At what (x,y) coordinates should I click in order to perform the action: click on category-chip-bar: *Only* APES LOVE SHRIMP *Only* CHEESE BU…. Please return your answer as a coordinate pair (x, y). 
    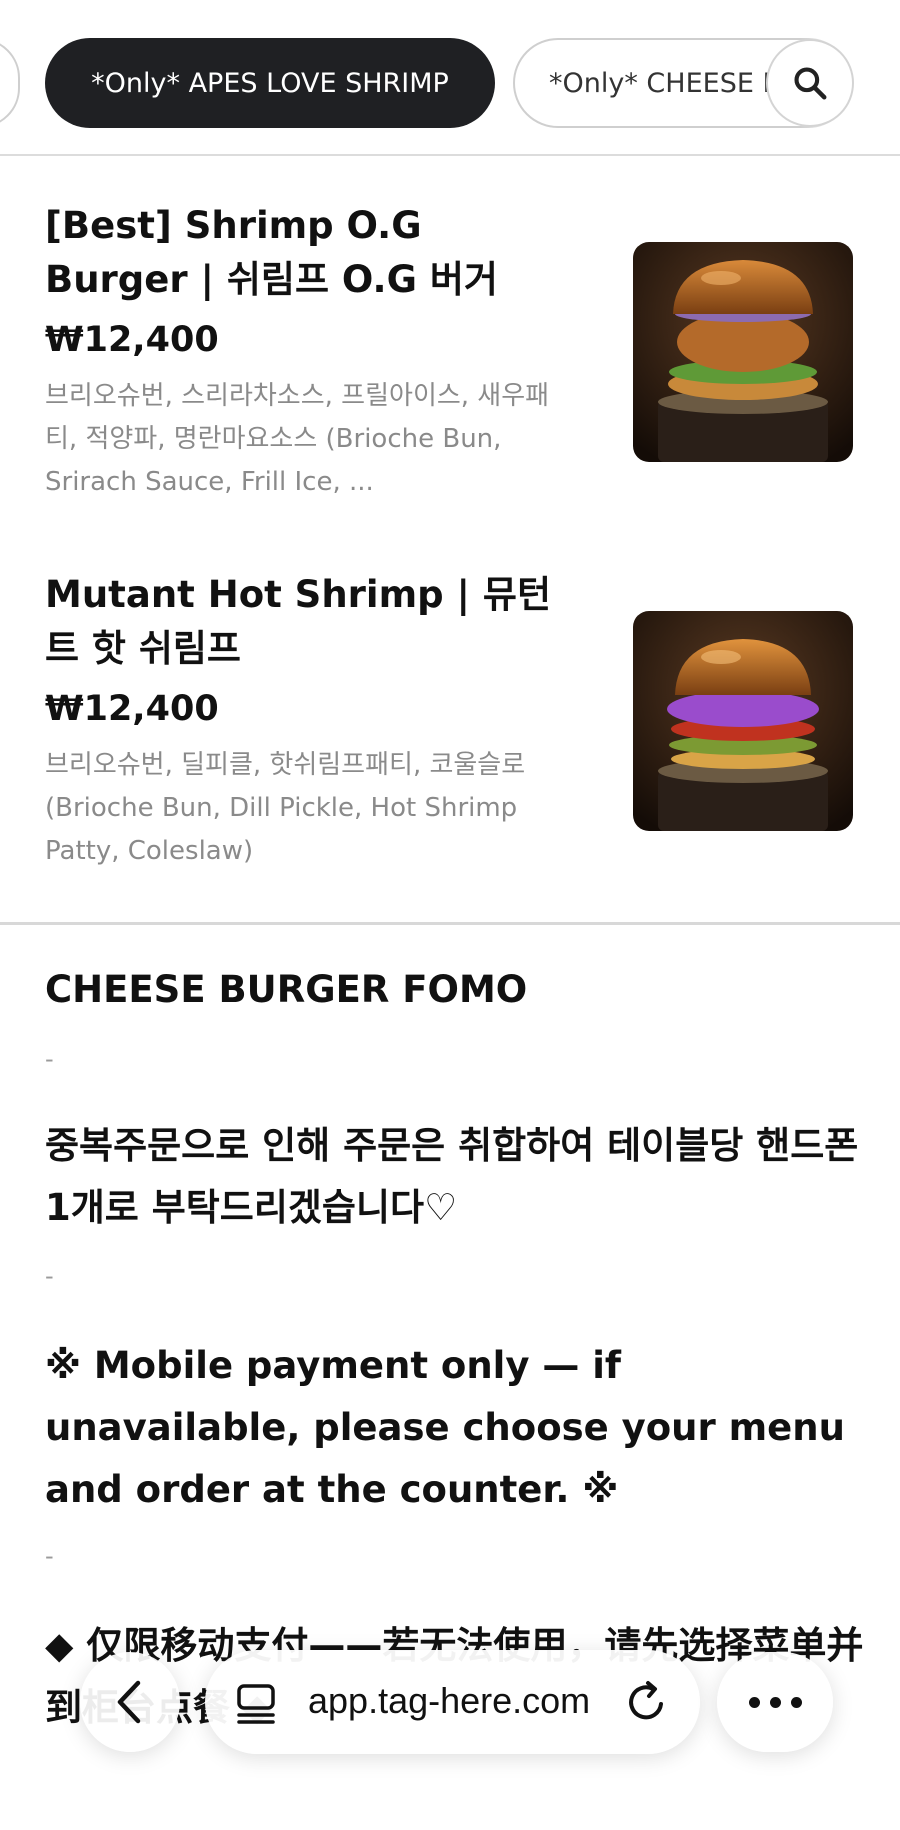
    Looking at the image, I should click on (450, 78).